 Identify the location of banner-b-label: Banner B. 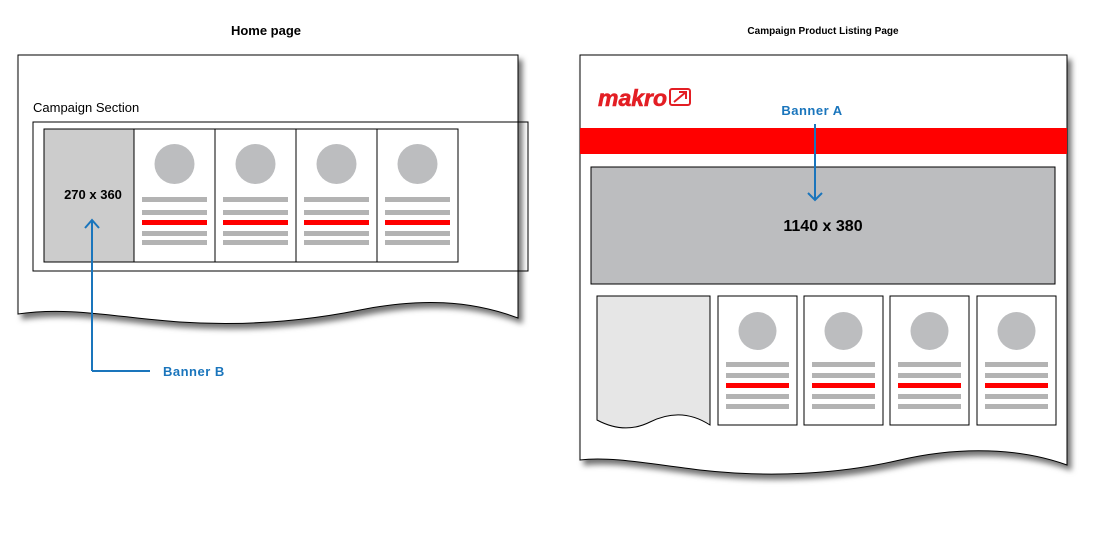
(194, 371).